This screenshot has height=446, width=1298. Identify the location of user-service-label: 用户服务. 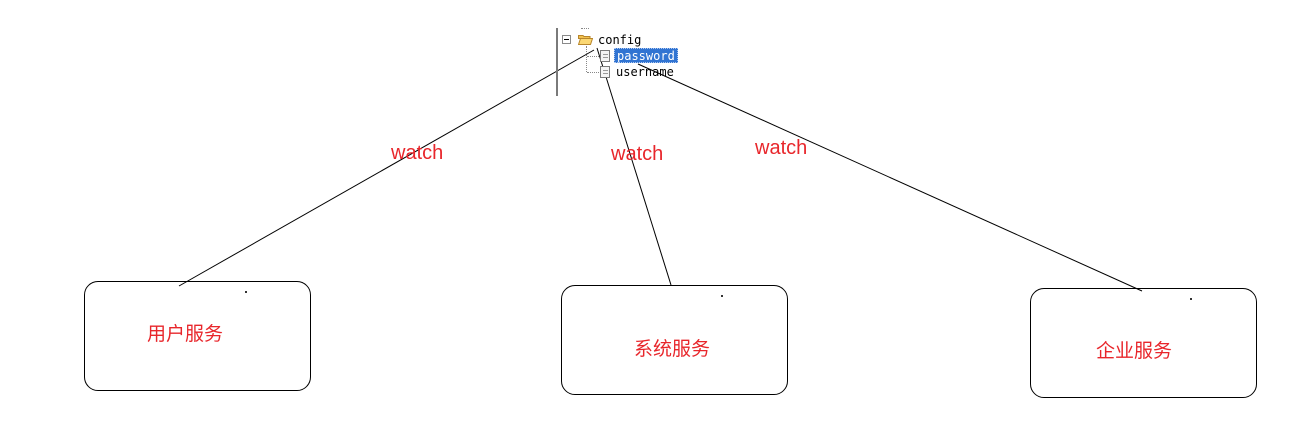
(185, 334).